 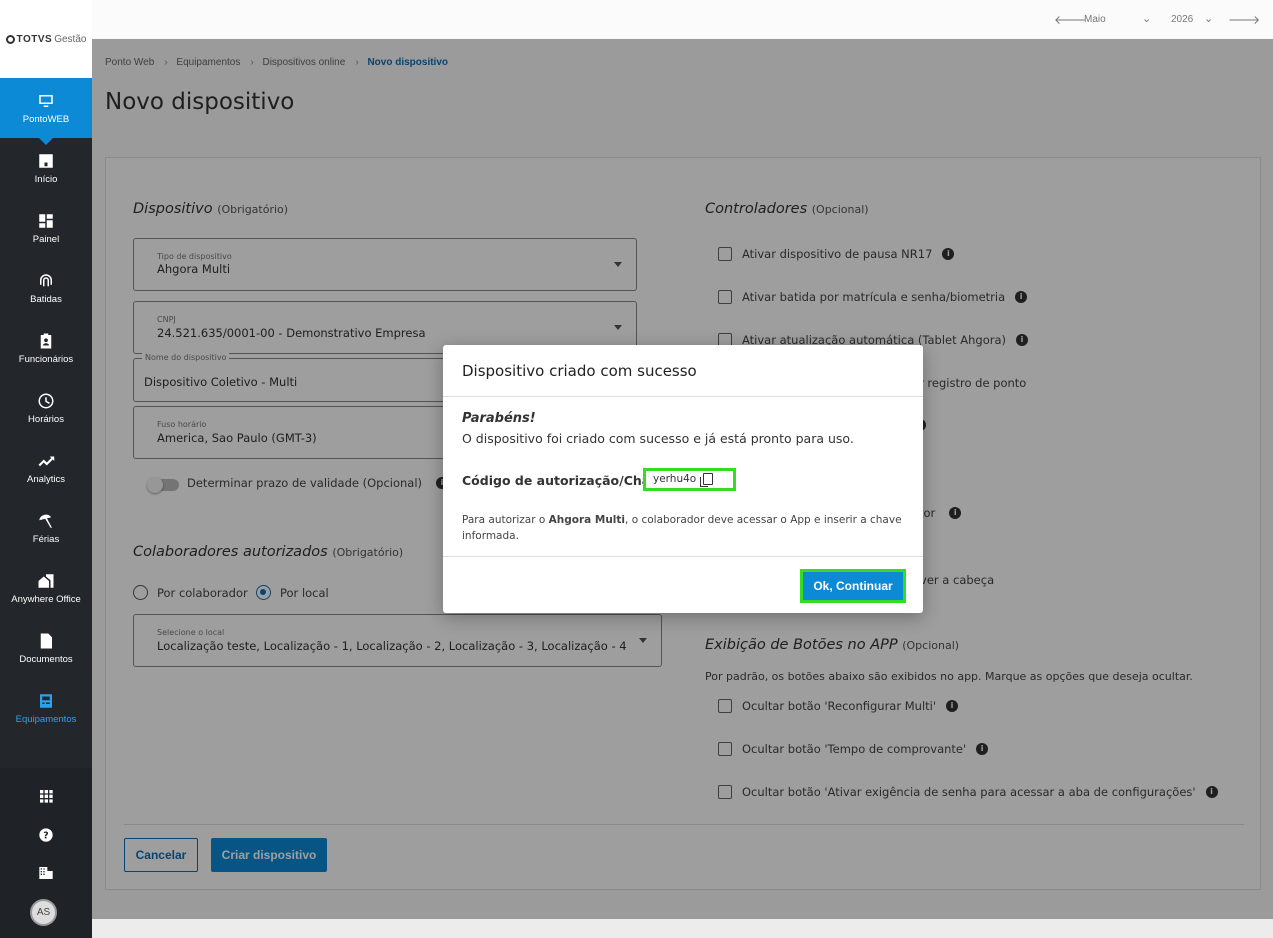 I want to click on beach-umbrella-icon, so click(x=45, y=521).